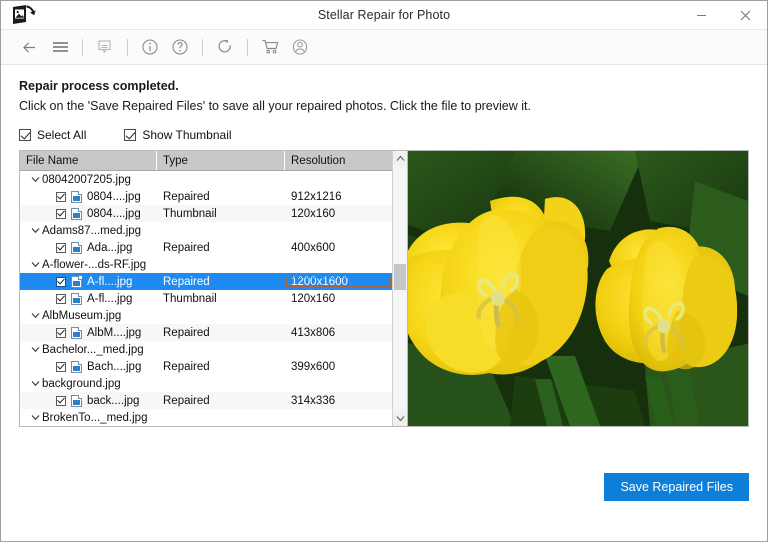 This screenshot has width=768, height=542. I want to click on window-title: Stellar Repair for Photo, so click(384, 15).